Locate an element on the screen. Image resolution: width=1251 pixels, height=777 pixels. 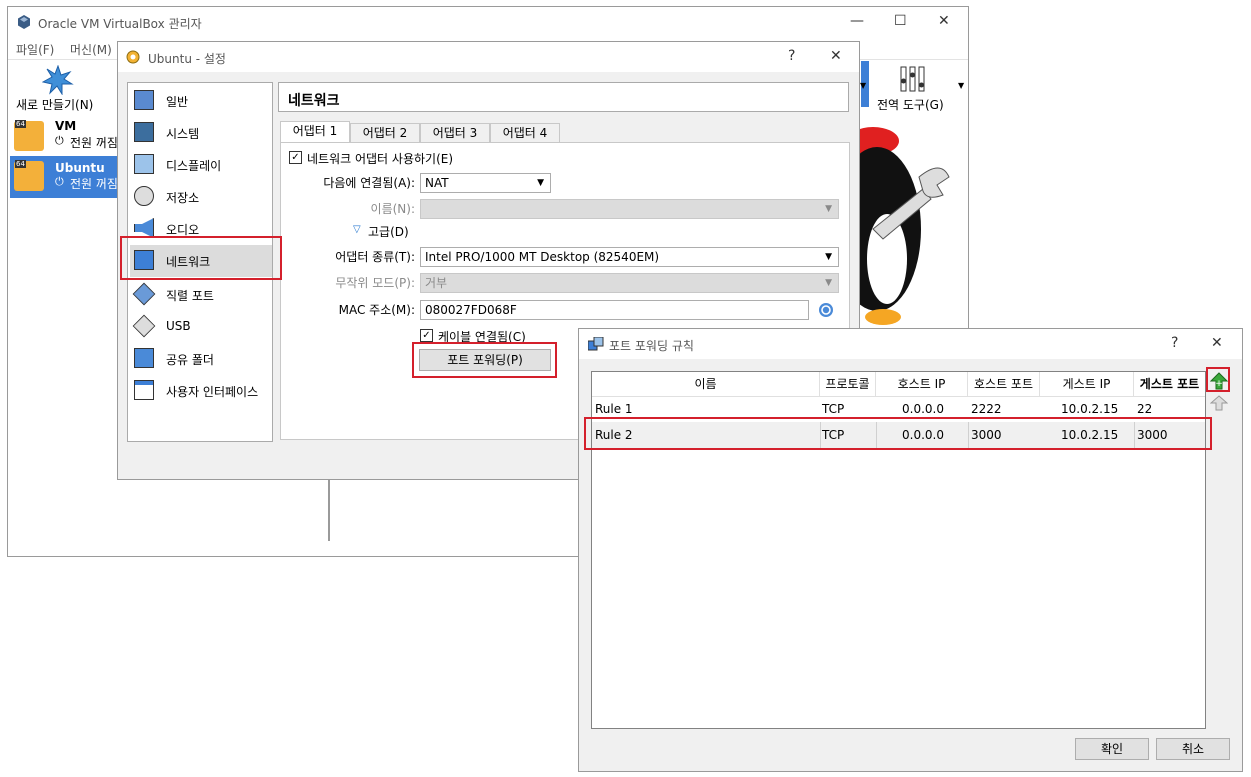
cable-connected-checkbox: ✓ is located at coordinates (426, 335).